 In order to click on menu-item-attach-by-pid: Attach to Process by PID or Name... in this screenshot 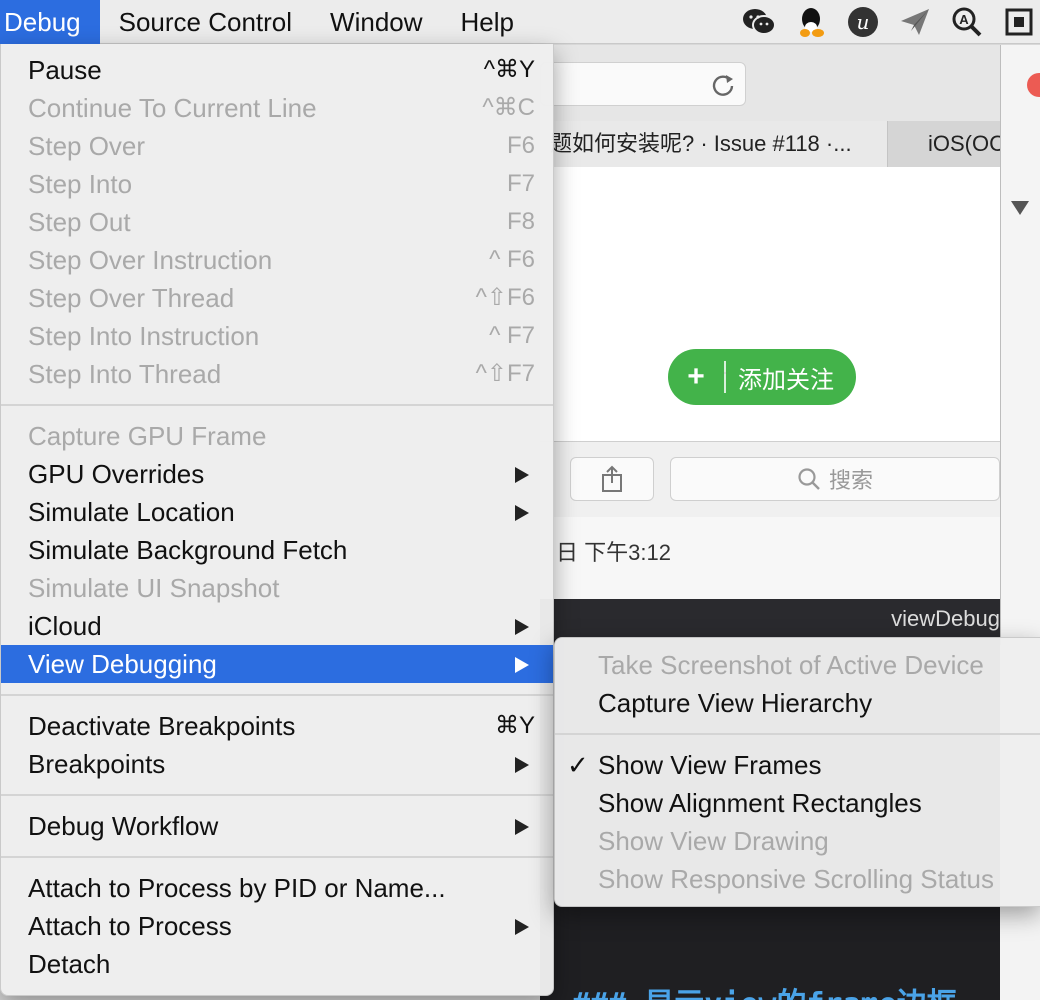, I will do `click(277, 888)`.